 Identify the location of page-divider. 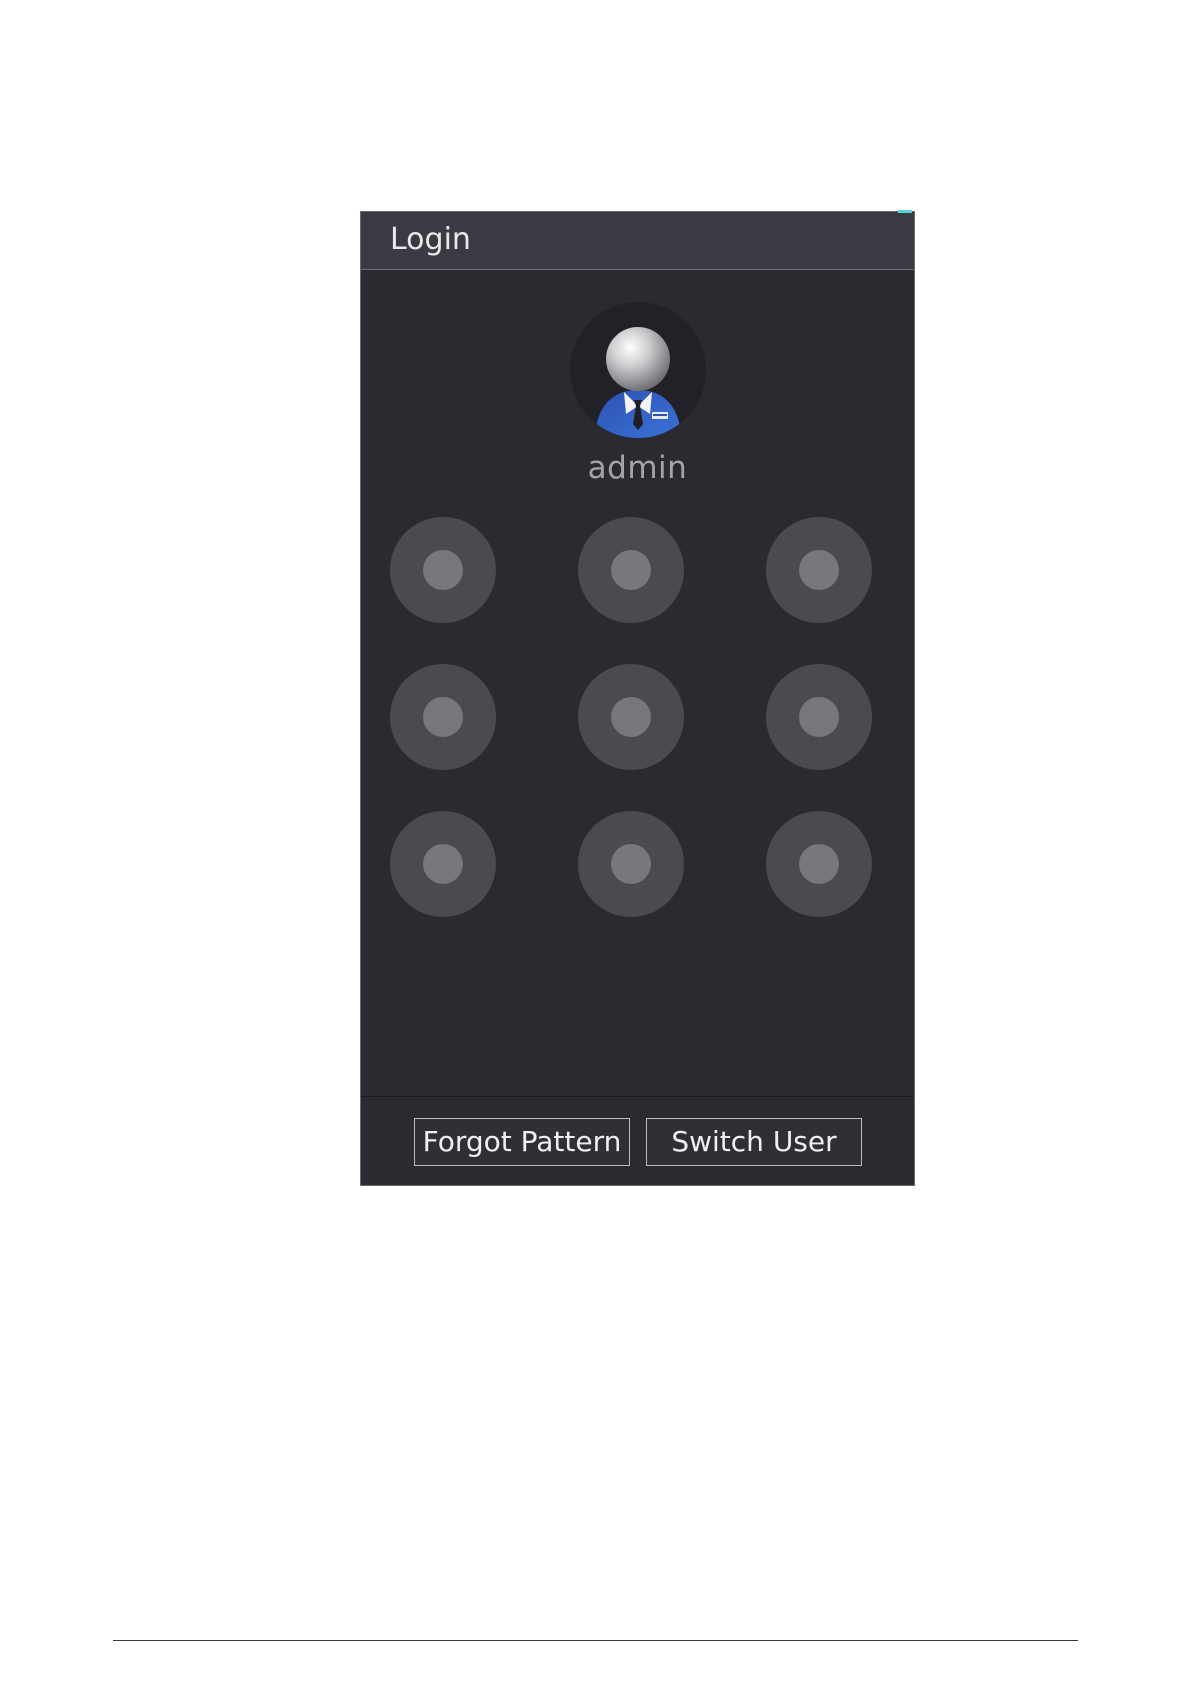
(595, 1640).